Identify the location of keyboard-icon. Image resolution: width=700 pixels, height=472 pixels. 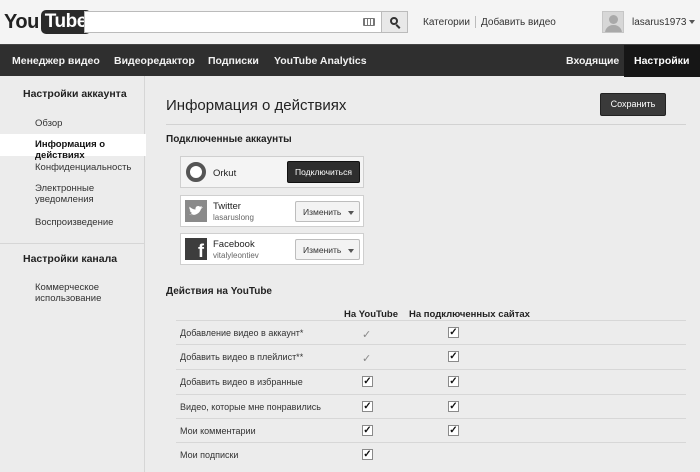
(369, 22).